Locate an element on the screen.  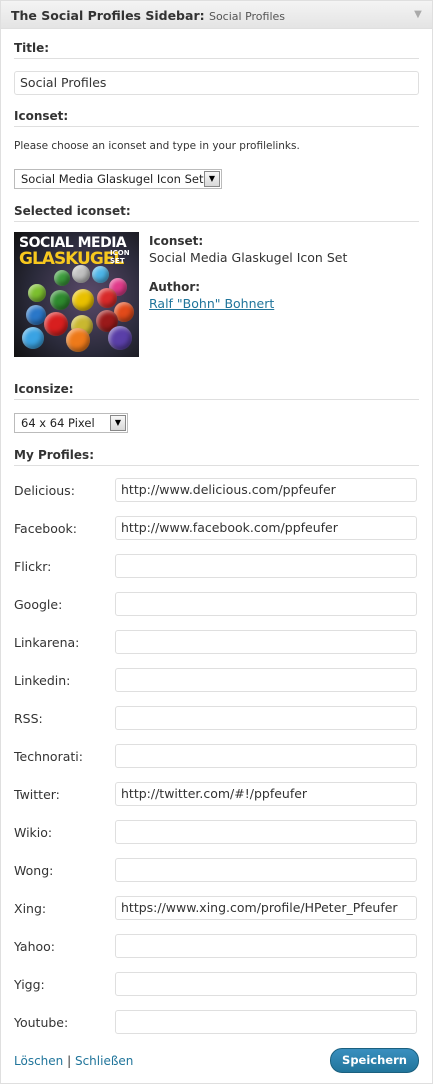
profile-label: Technorati: is located at coordinates (48, 756).